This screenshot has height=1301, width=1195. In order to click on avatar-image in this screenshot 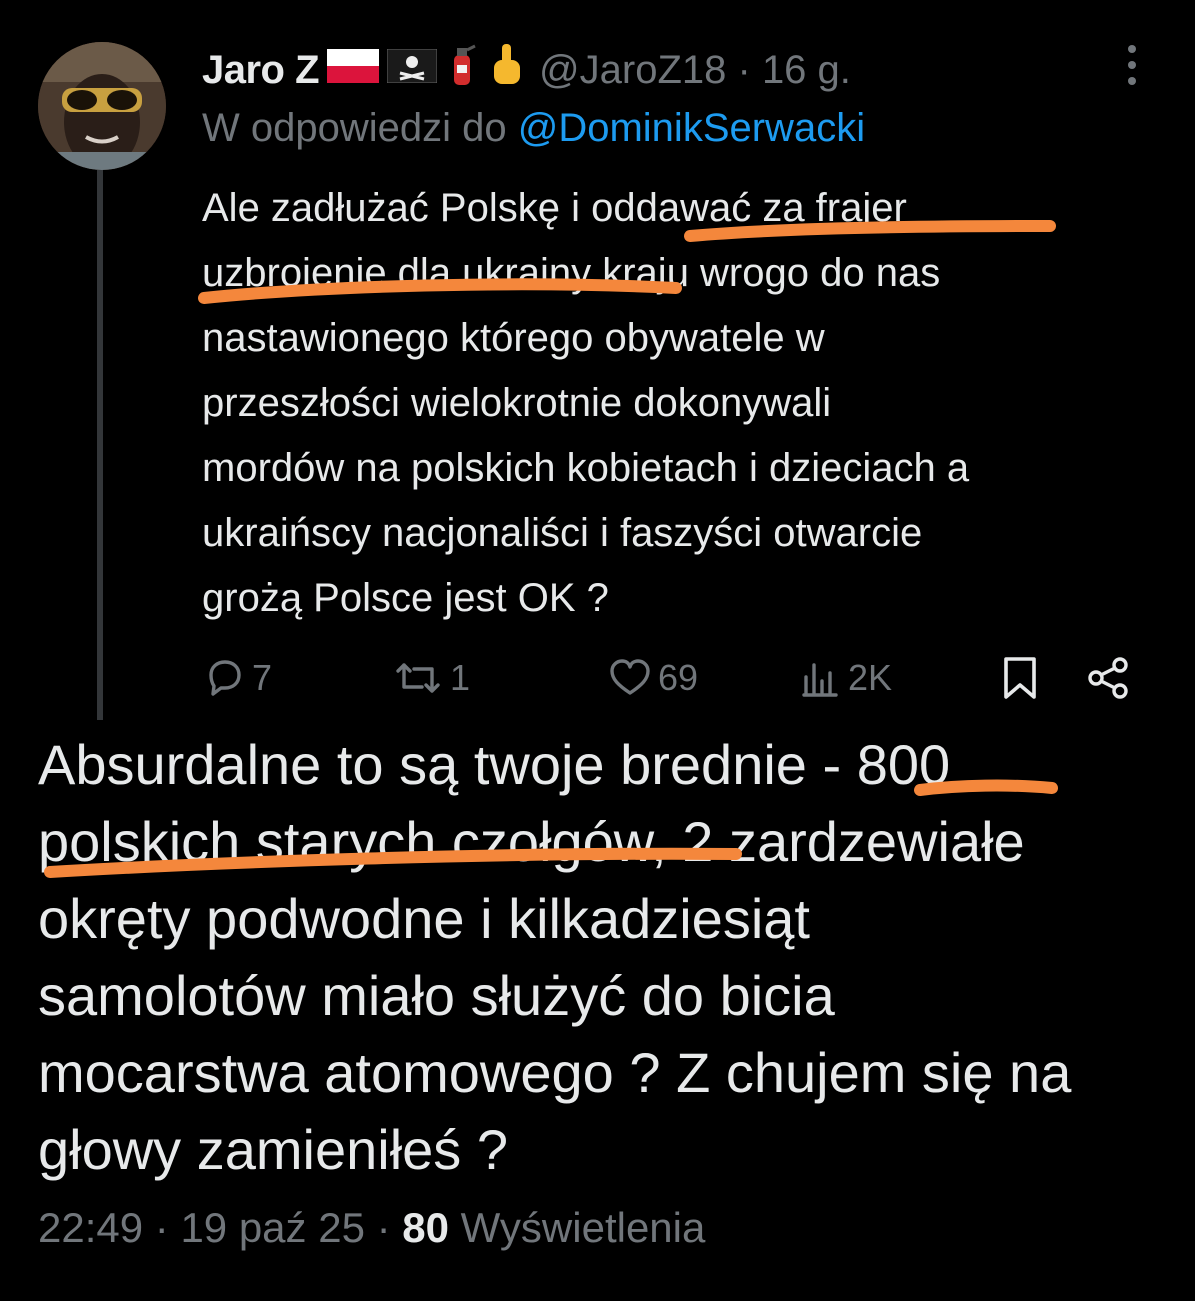, I will do `click(102, 106)`.